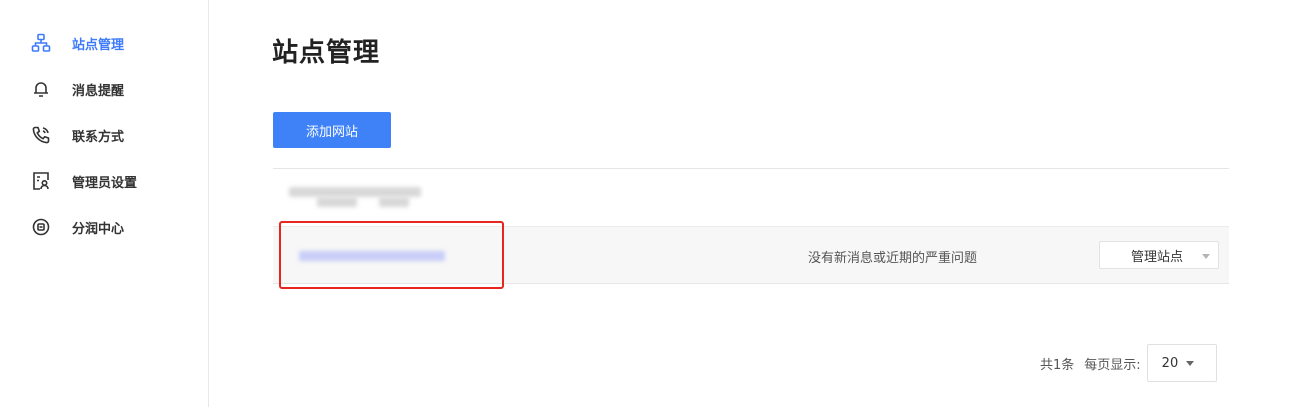 Image resolution: width=1309 pixels, height=407 pixels. I want to click on sidebar-item-revenue-center: 分润中心, so click(115, 227).